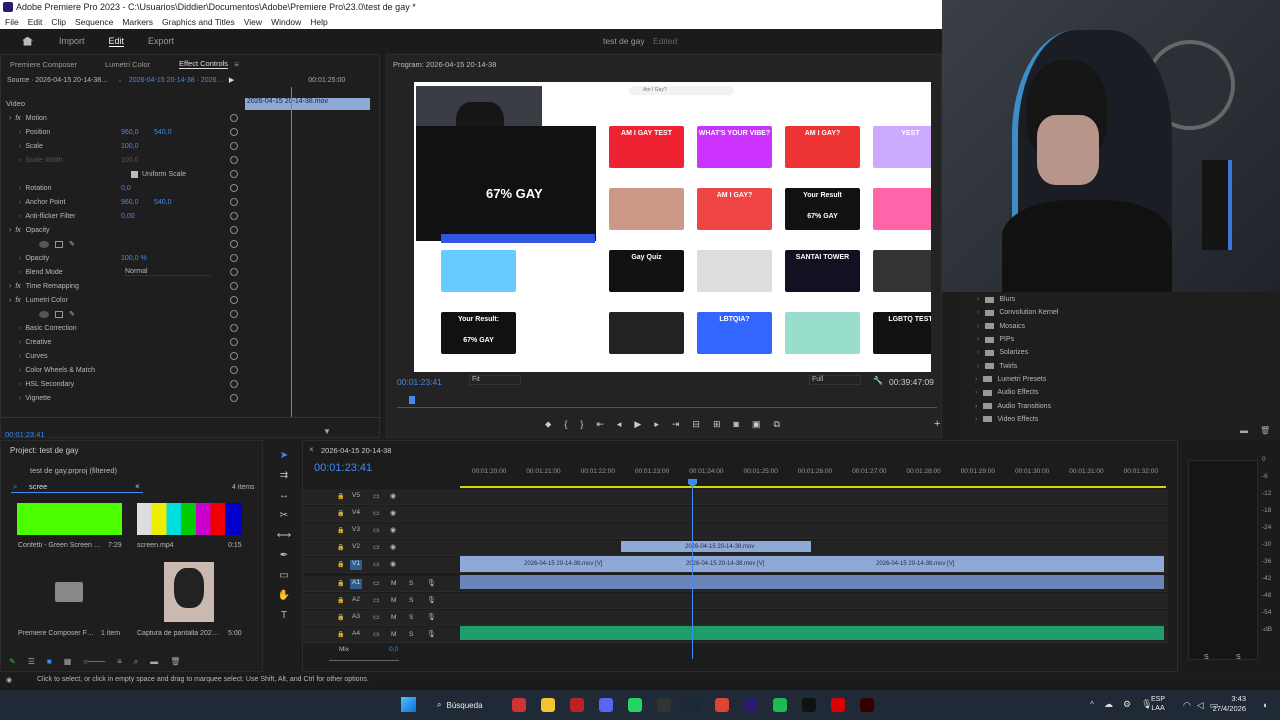 This screenshot has width=1280, height=720. What do you see at coordinates (27, 41) in the screenshot?
I see `home-icon` at bounding box center [27, 41].